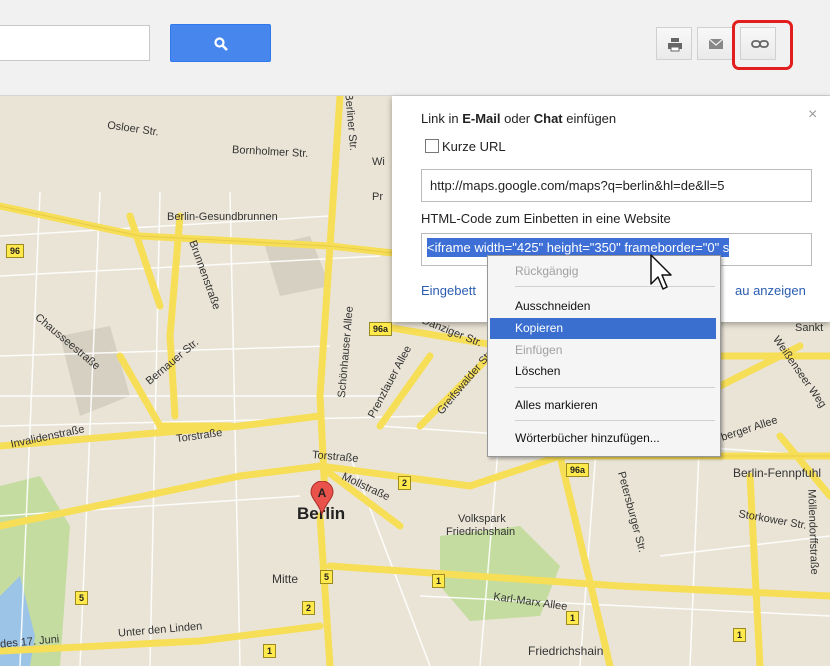 This screenshot has height=666, width=830. I want to click on print-button, so click(674, 43).